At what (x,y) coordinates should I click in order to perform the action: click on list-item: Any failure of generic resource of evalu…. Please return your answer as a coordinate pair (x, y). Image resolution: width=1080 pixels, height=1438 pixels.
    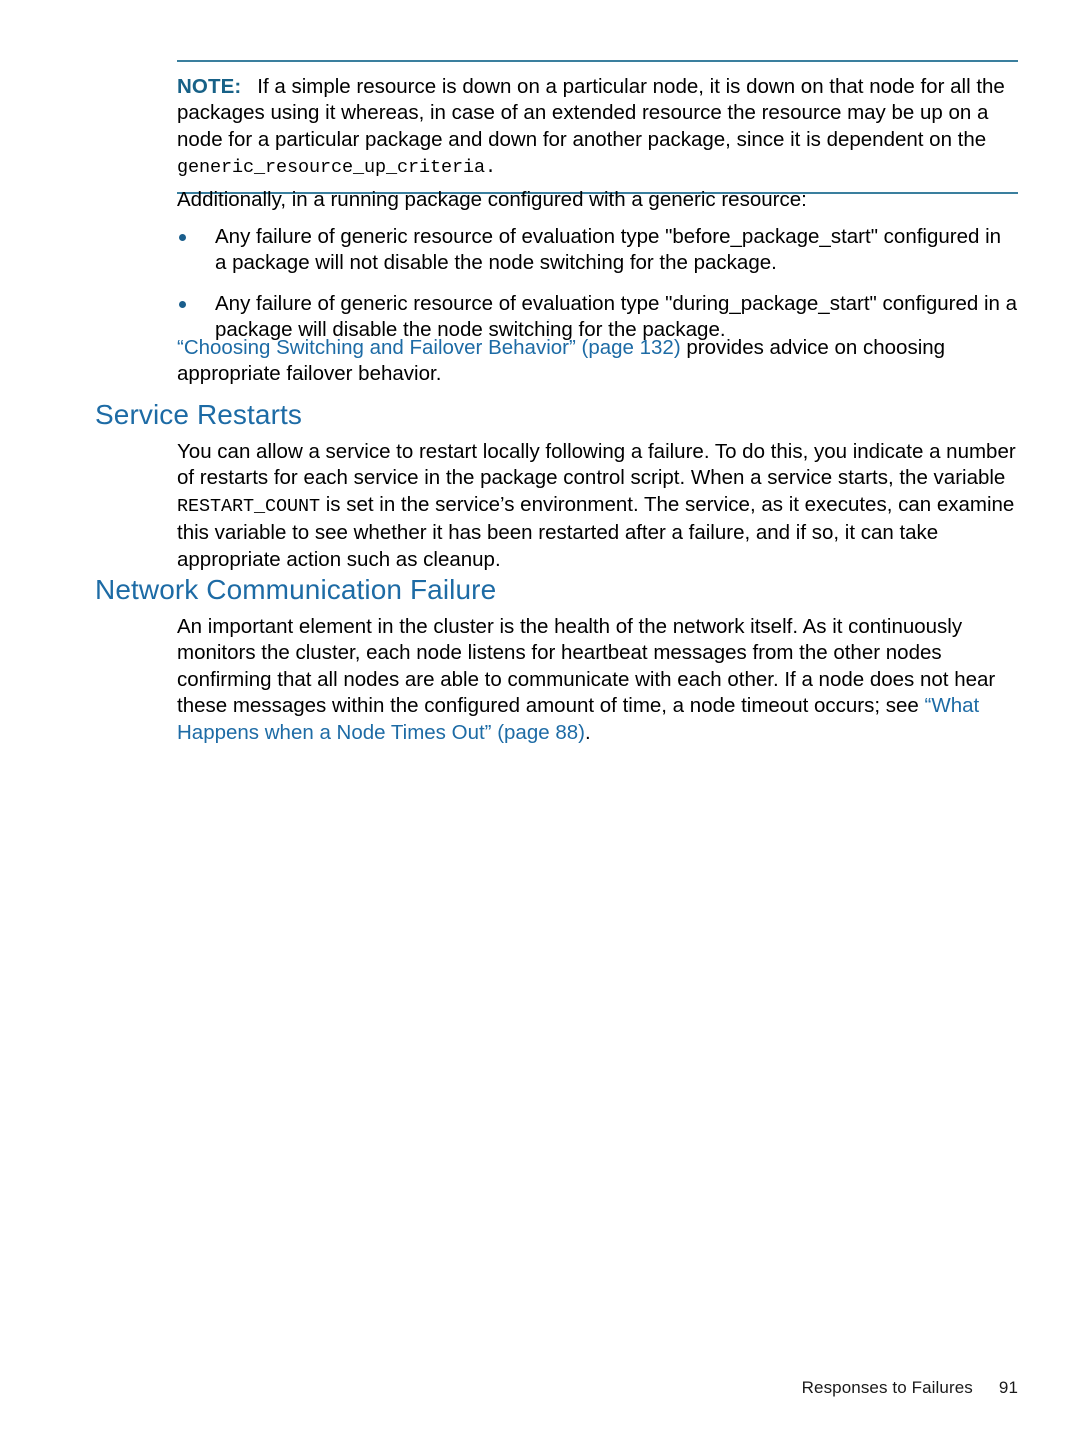
    Looking at the image, I should click on (597, 250).